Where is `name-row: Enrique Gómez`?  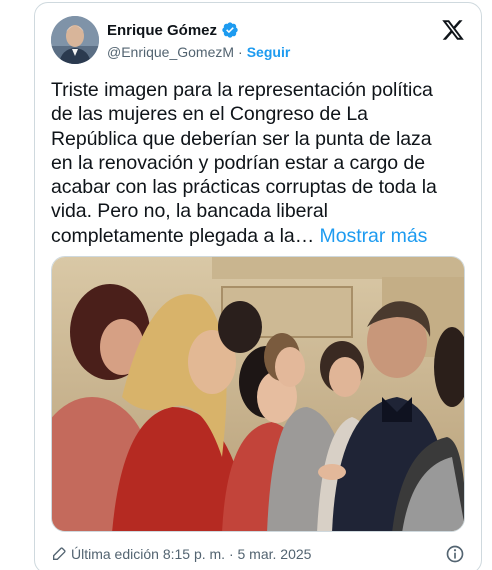 name-row: Enrique Gómez is located at coordinates (198, 30).